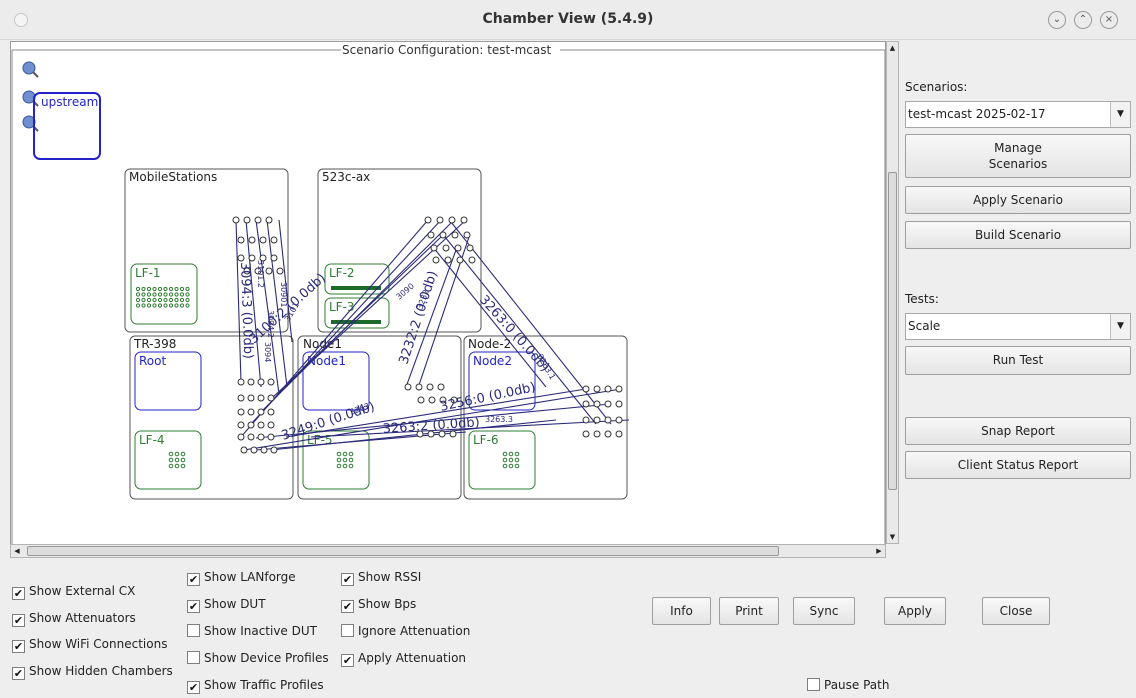 The width and height of the screenshot is (1136, 698). I want to click on build-scenario-button: Build Scenario, so click(1018, 235).